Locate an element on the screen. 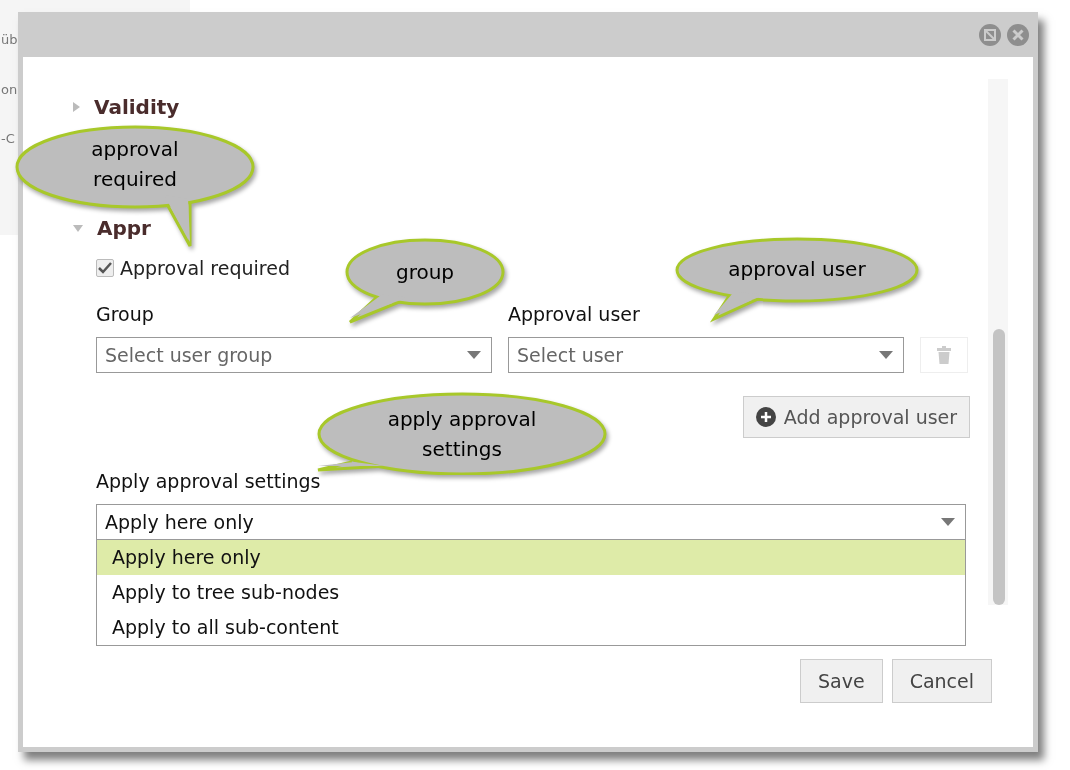 This screenshot has width=1070, height=770. background-text: üb is located at coordinates (8, 40).